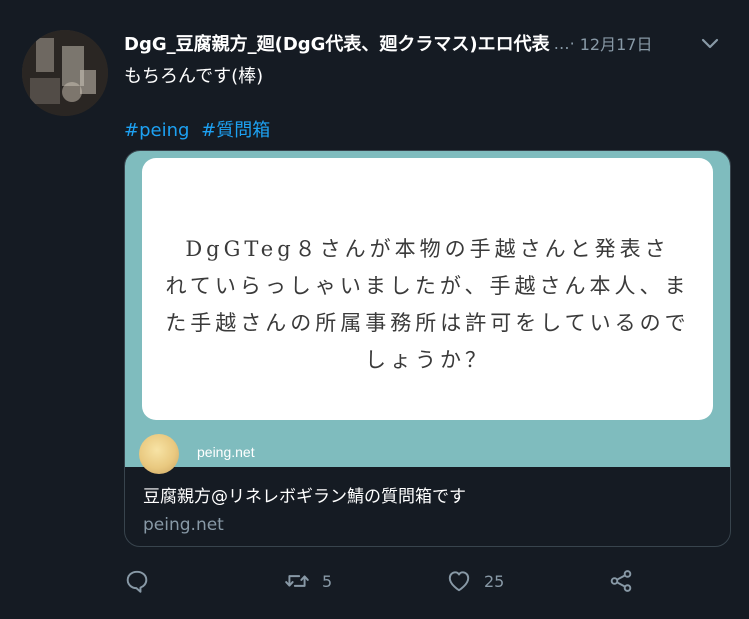  I want to click on card-info: 豆腐親方@リネレボギラン鯖の質問箱です peing.net, so click(427, 506).